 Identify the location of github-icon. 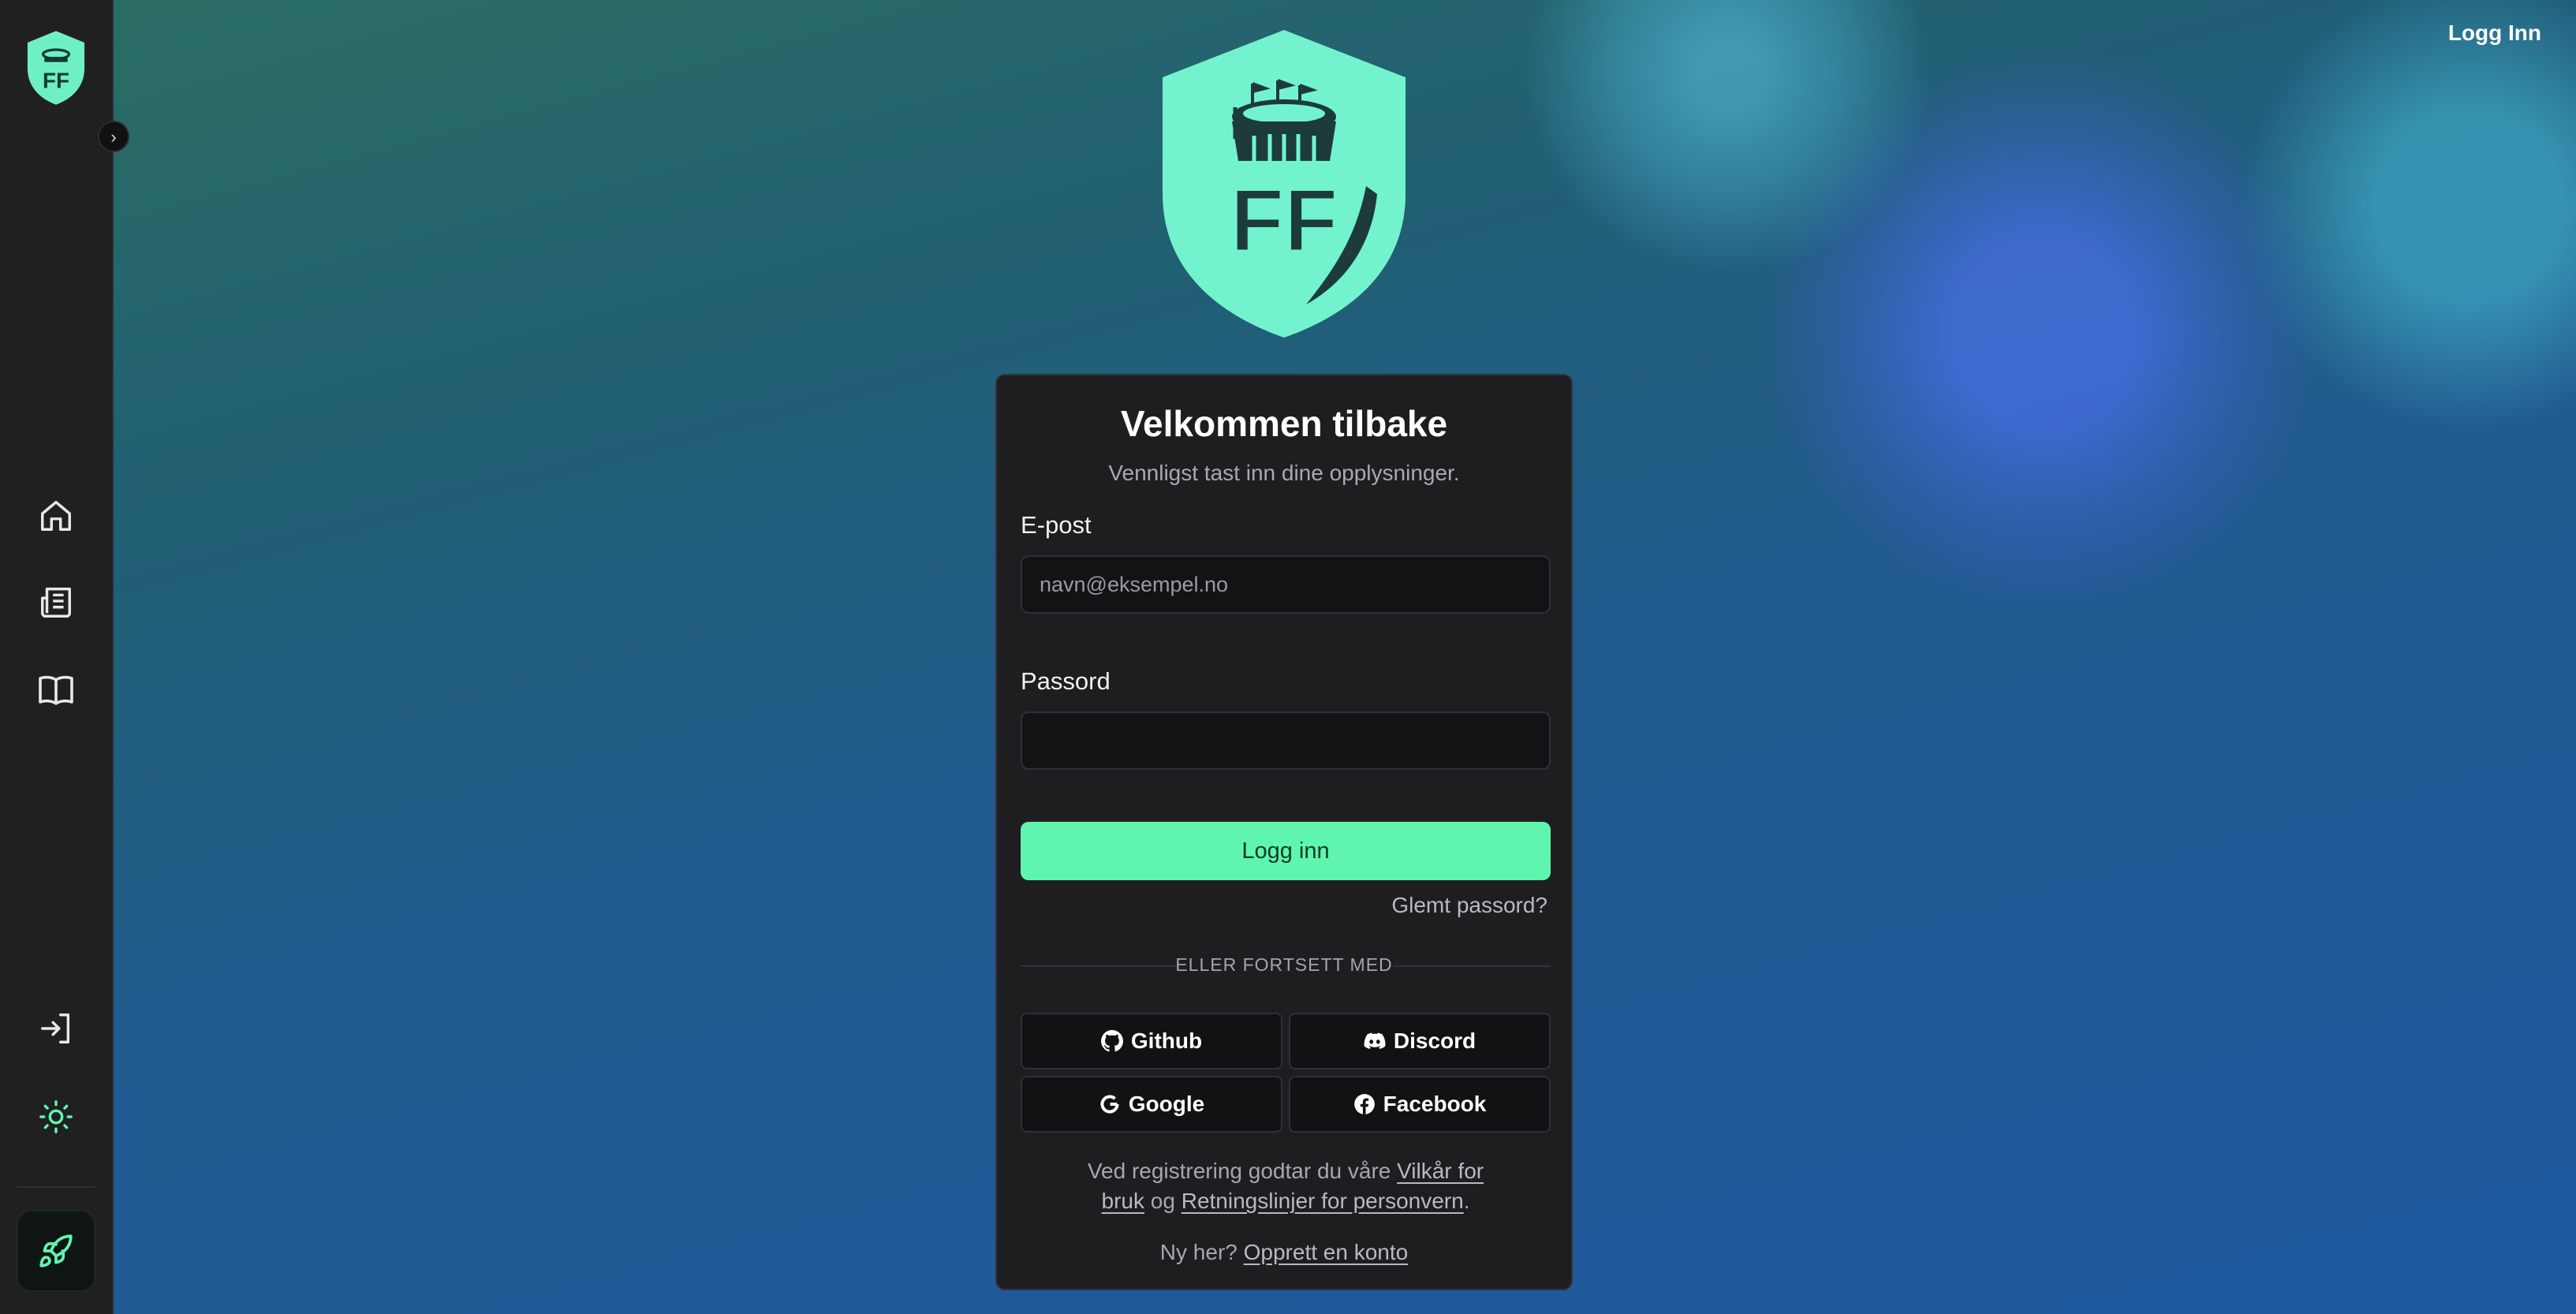
(1111, 1041).